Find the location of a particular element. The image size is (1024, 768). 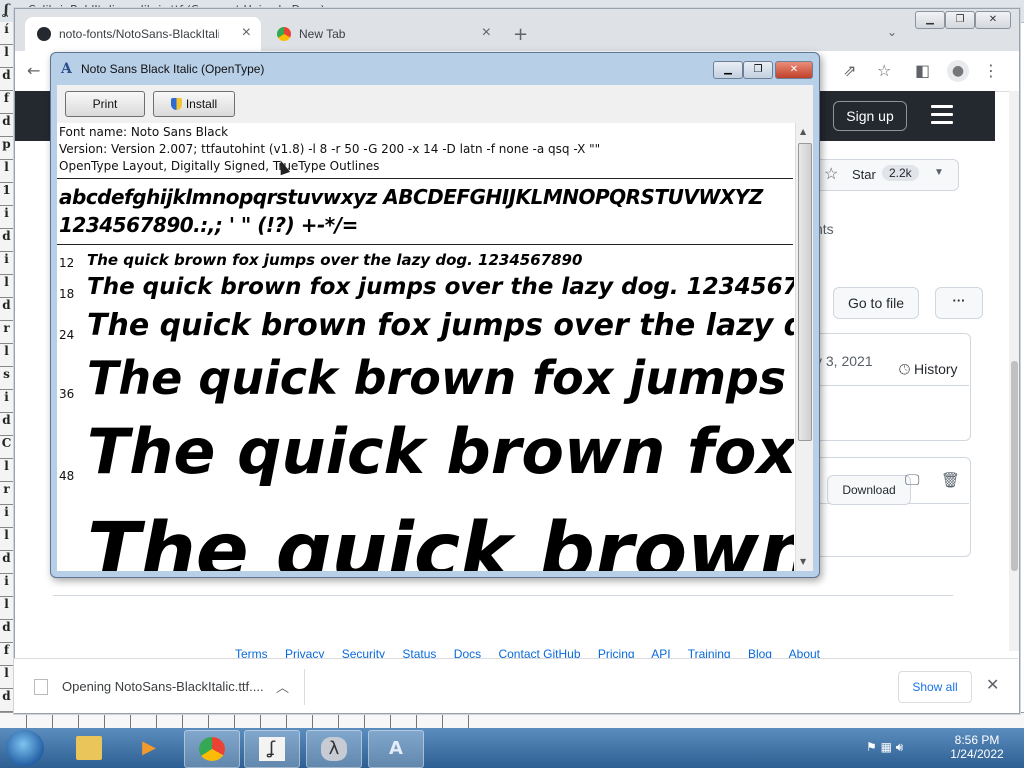

sample-text-36: The quick brown fox jumps ove is located at coordinates (440, 378).